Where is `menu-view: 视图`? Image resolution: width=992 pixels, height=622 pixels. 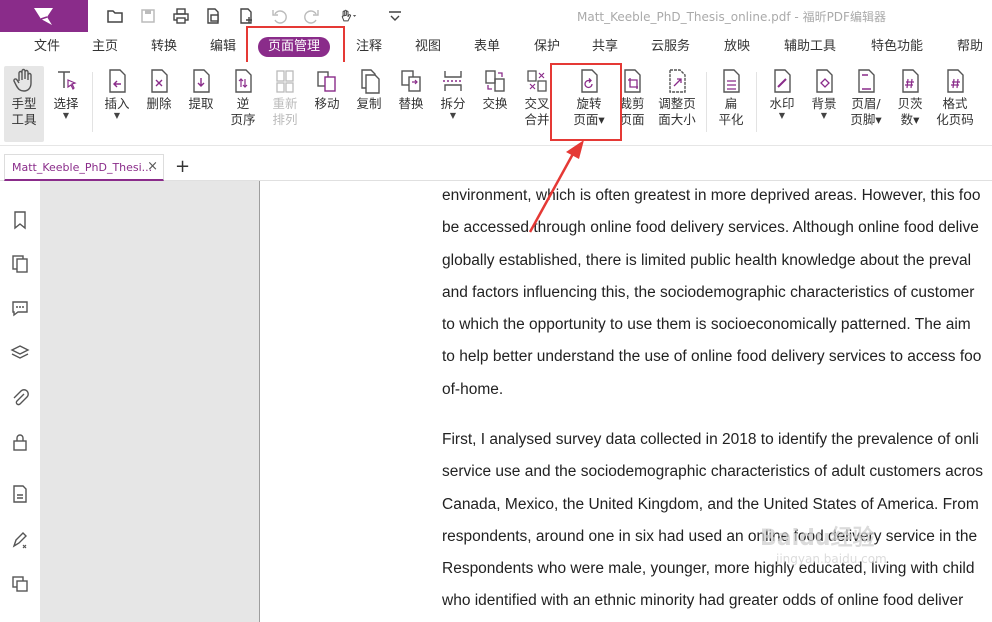 menu-view: 视图 is located at coordinates (428, 47).